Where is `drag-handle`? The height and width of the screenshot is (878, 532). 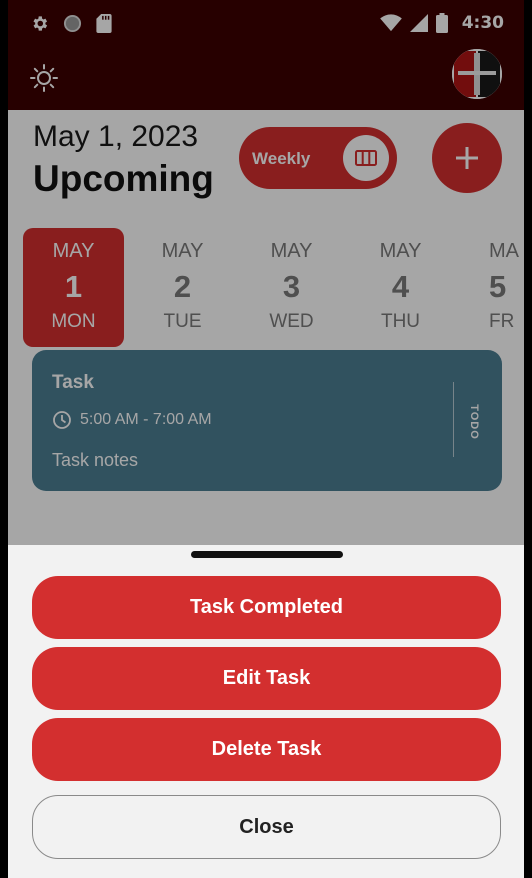 drag-handle is located at coordinates (267, 554).